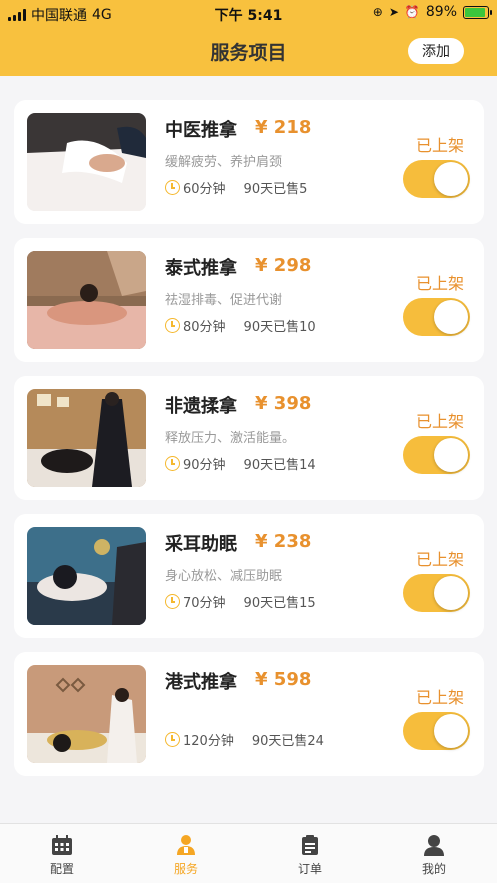 The width and height of the screenshot is (497, 883). I want to click on add-button: 添加, so click(436, 51).